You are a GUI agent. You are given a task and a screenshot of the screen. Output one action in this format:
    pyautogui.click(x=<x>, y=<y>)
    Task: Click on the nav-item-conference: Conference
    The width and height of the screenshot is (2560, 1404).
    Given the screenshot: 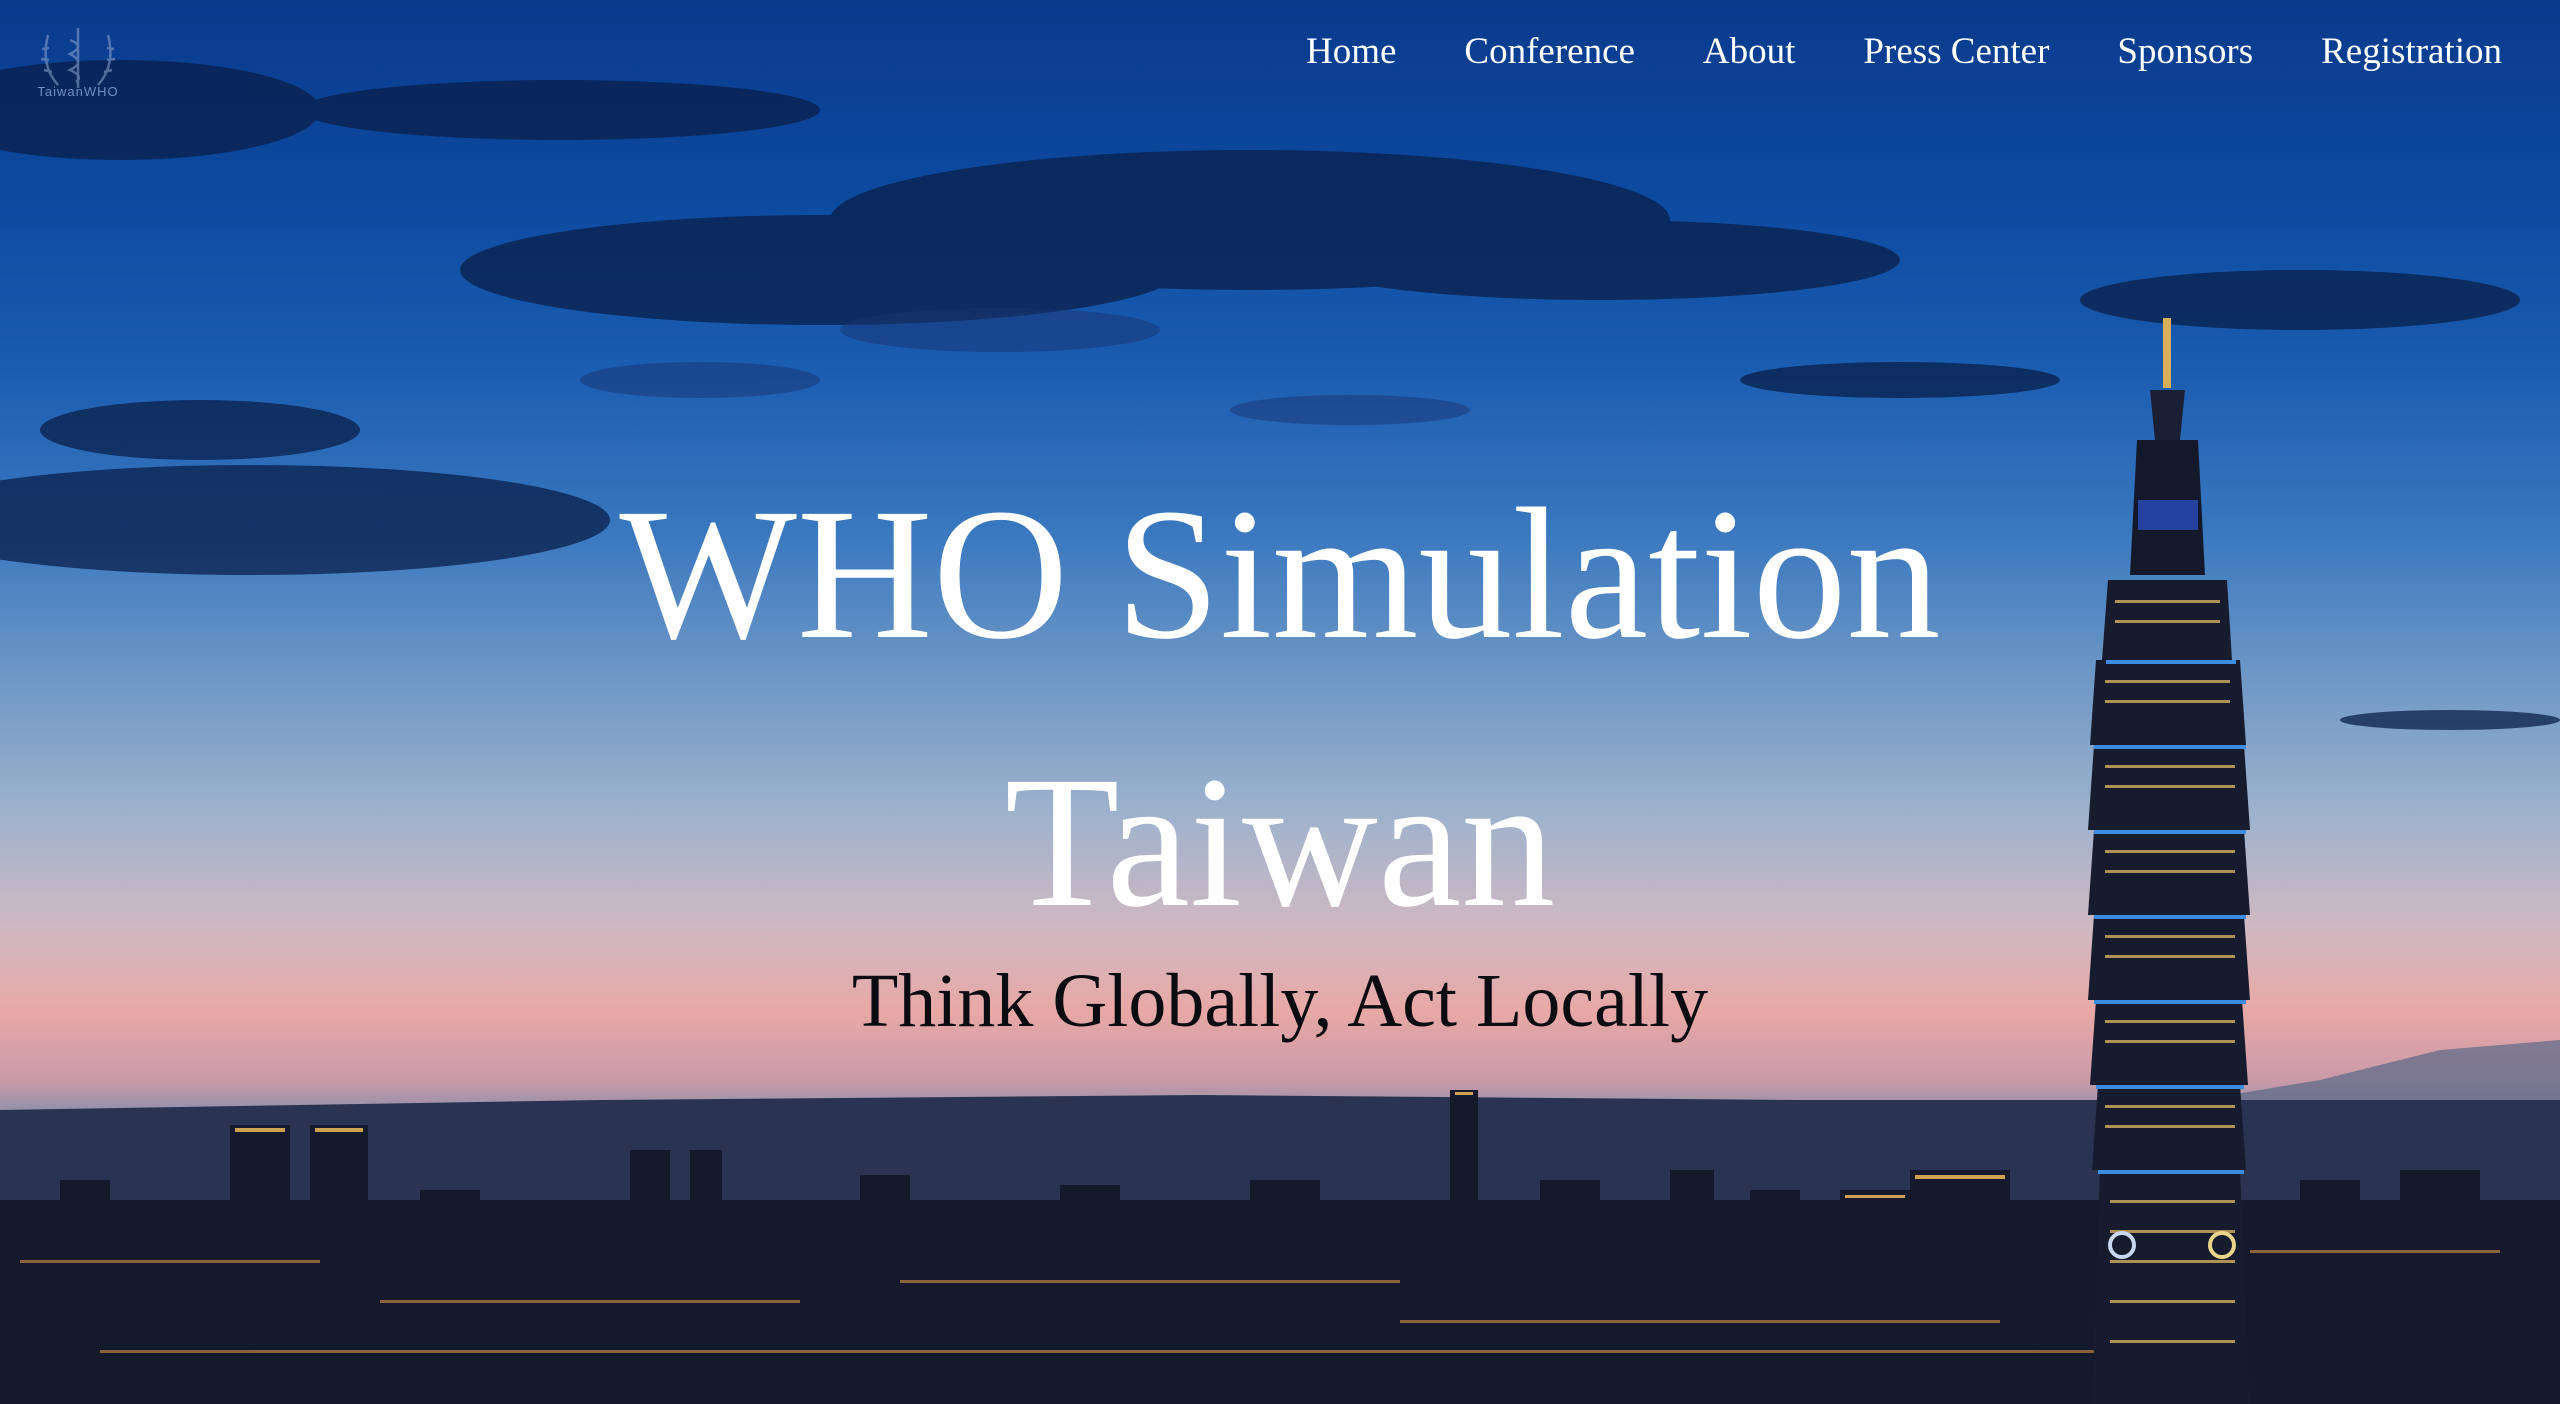 What is the action you would take?
    pyautogui.click(x=1549, y=52)
    